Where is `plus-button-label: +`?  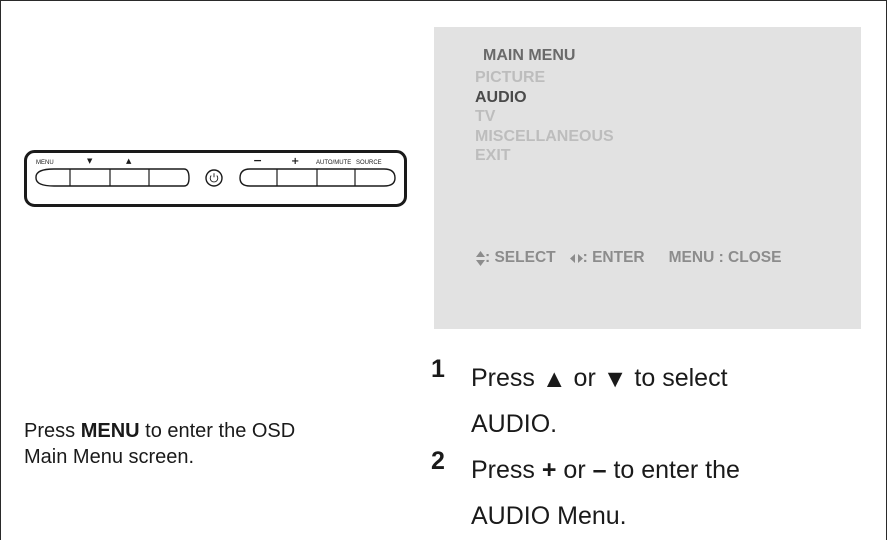
plus-button-label: + is located at coordinates (295, 161).